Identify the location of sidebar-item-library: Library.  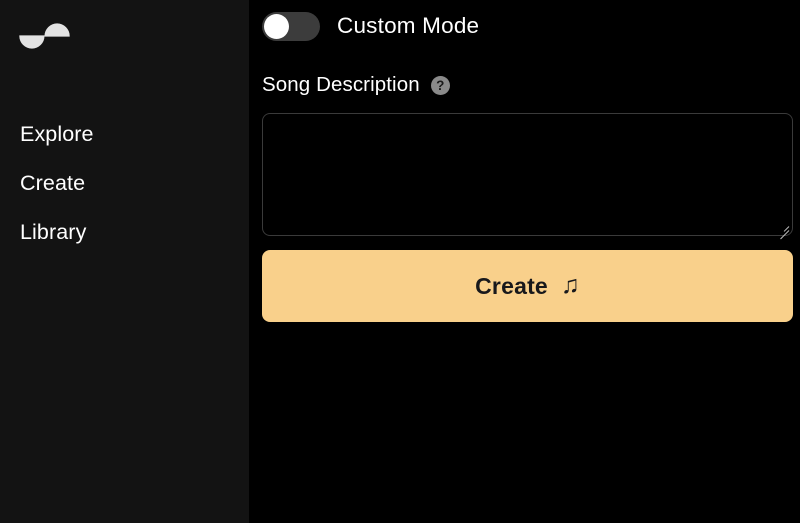
(124, 240).